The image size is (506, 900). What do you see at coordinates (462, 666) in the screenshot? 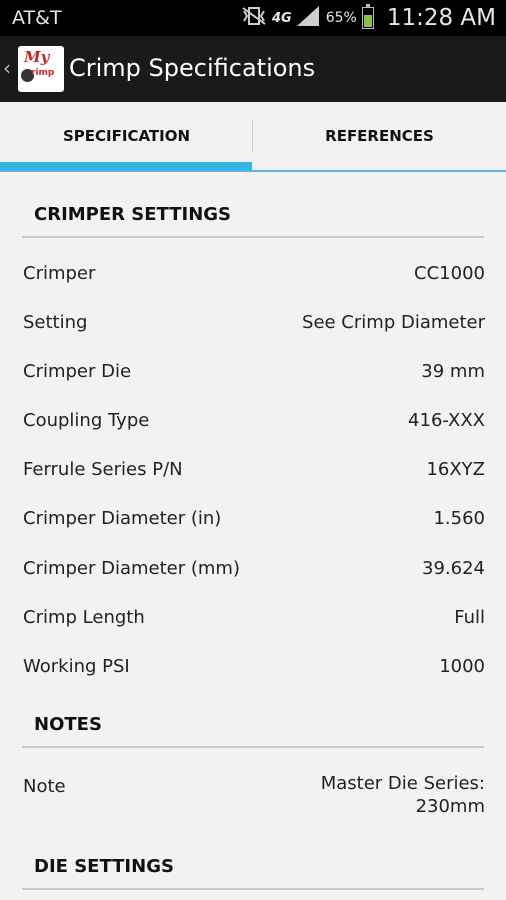
I see `spec-value: 1000` at bounding box center [462, 666].